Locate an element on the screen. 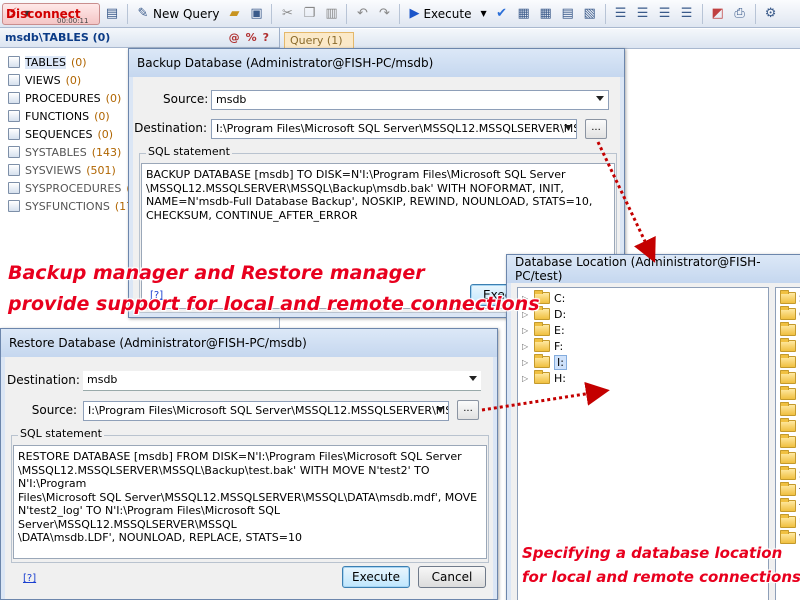 This screenshot has width=800, height=600. eraser-icon: ◩ is located at coordinates (718, 14).